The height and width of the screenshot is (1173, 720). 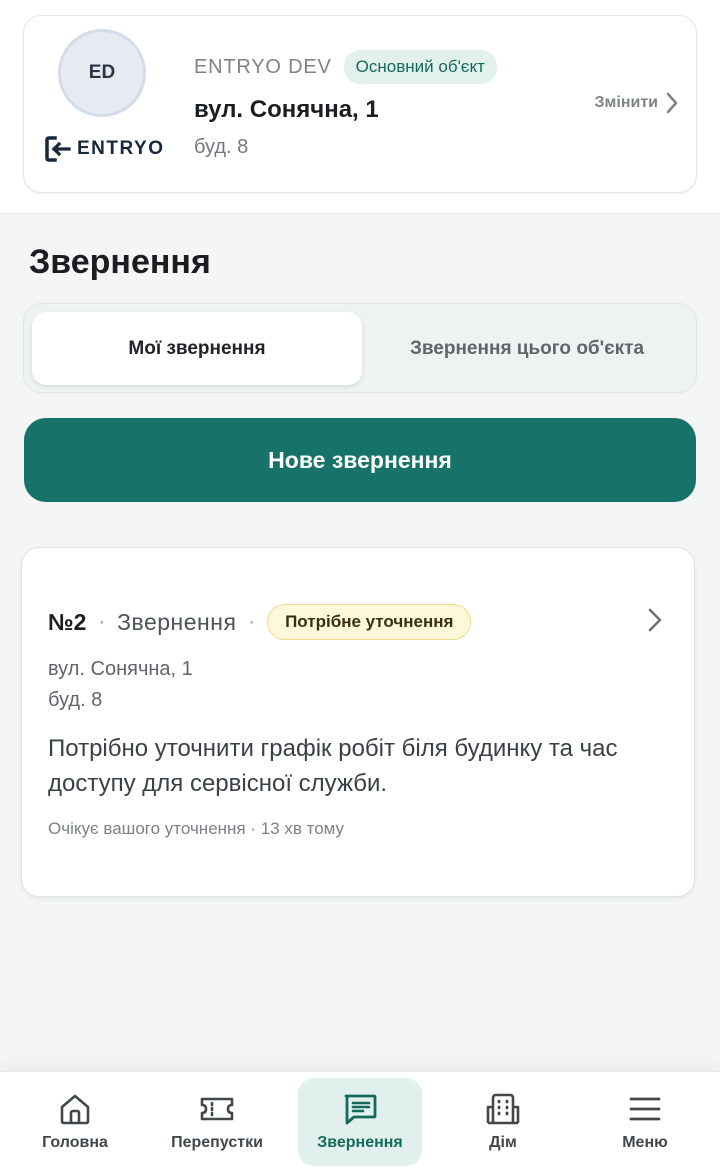 I want to click on message-icon, so click(x=360, y=1109).